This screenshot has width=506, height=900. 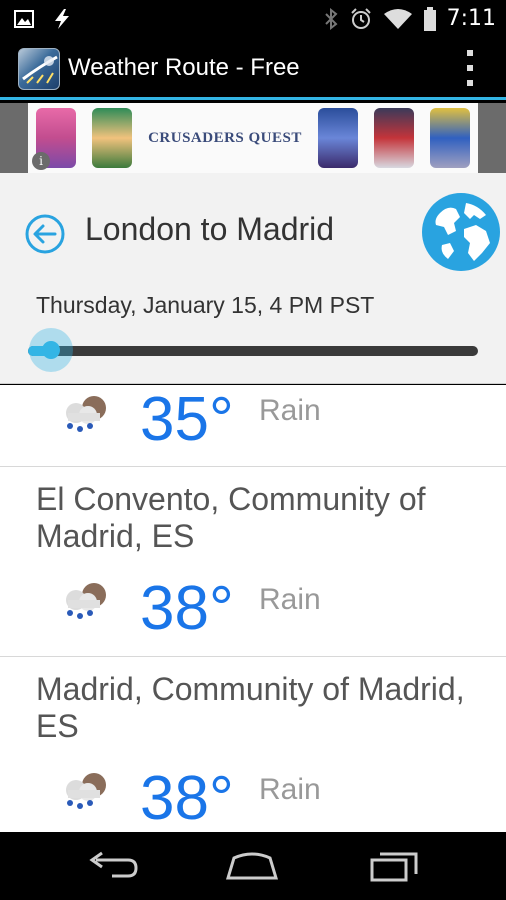 What do you see at coordinates (471, 18) in the screenshot?
I see `clock: 7:11` at bounding box center [471, 18].